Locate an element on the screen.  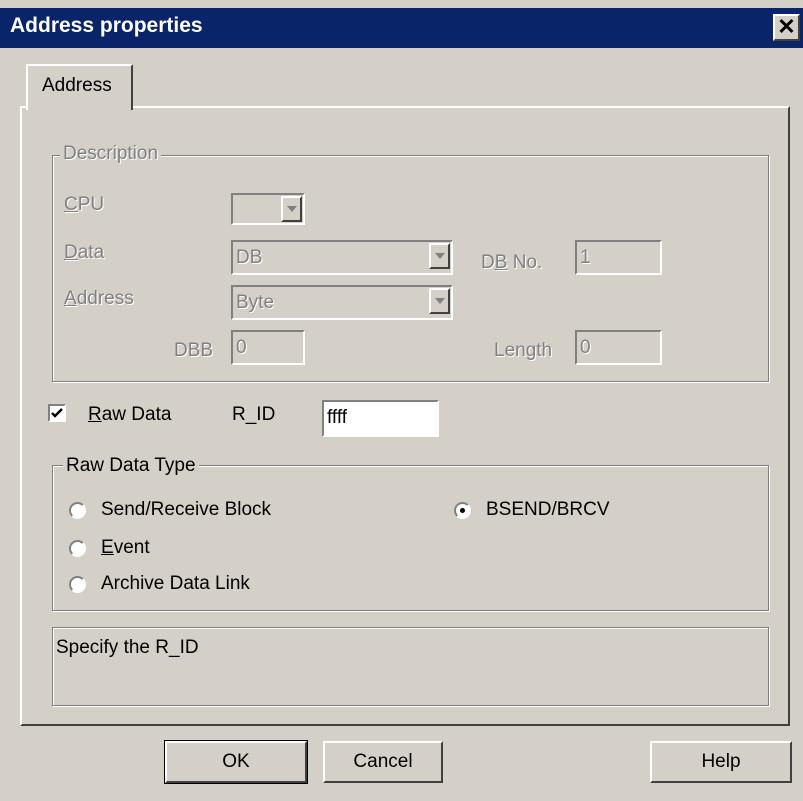
db-no-field: 1 is located at coordinates (618, 257).